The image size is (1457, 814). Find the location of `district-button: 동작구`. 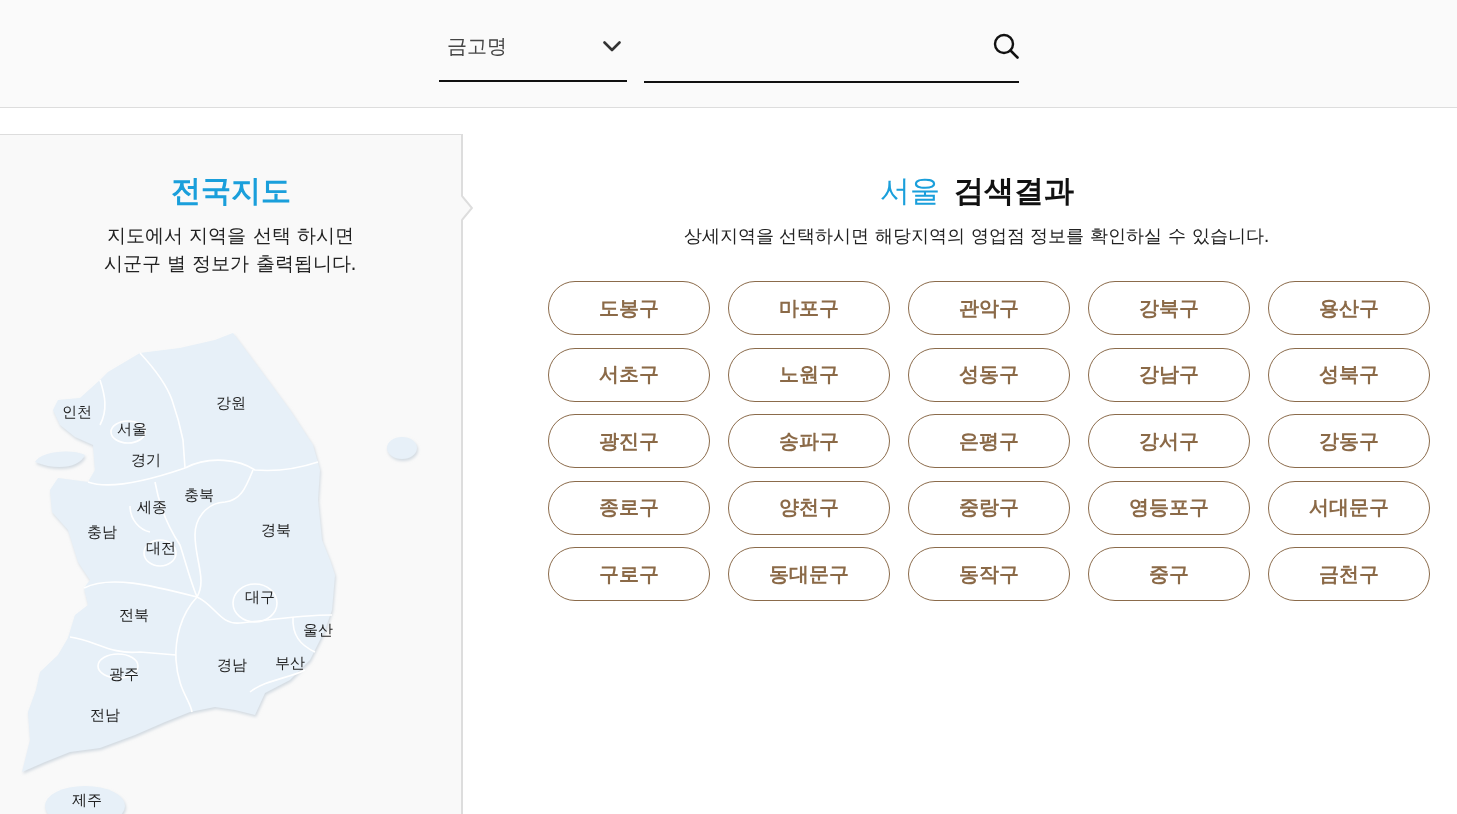

district-button: 동작구 is located at coordinates (989, 574).